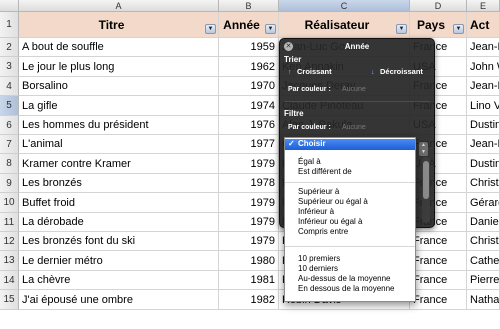 The image size is (500, 329). I want to click on menu-item-au-dessus-moyenne: Au-dessus de la moyenne, so click(350, 279).